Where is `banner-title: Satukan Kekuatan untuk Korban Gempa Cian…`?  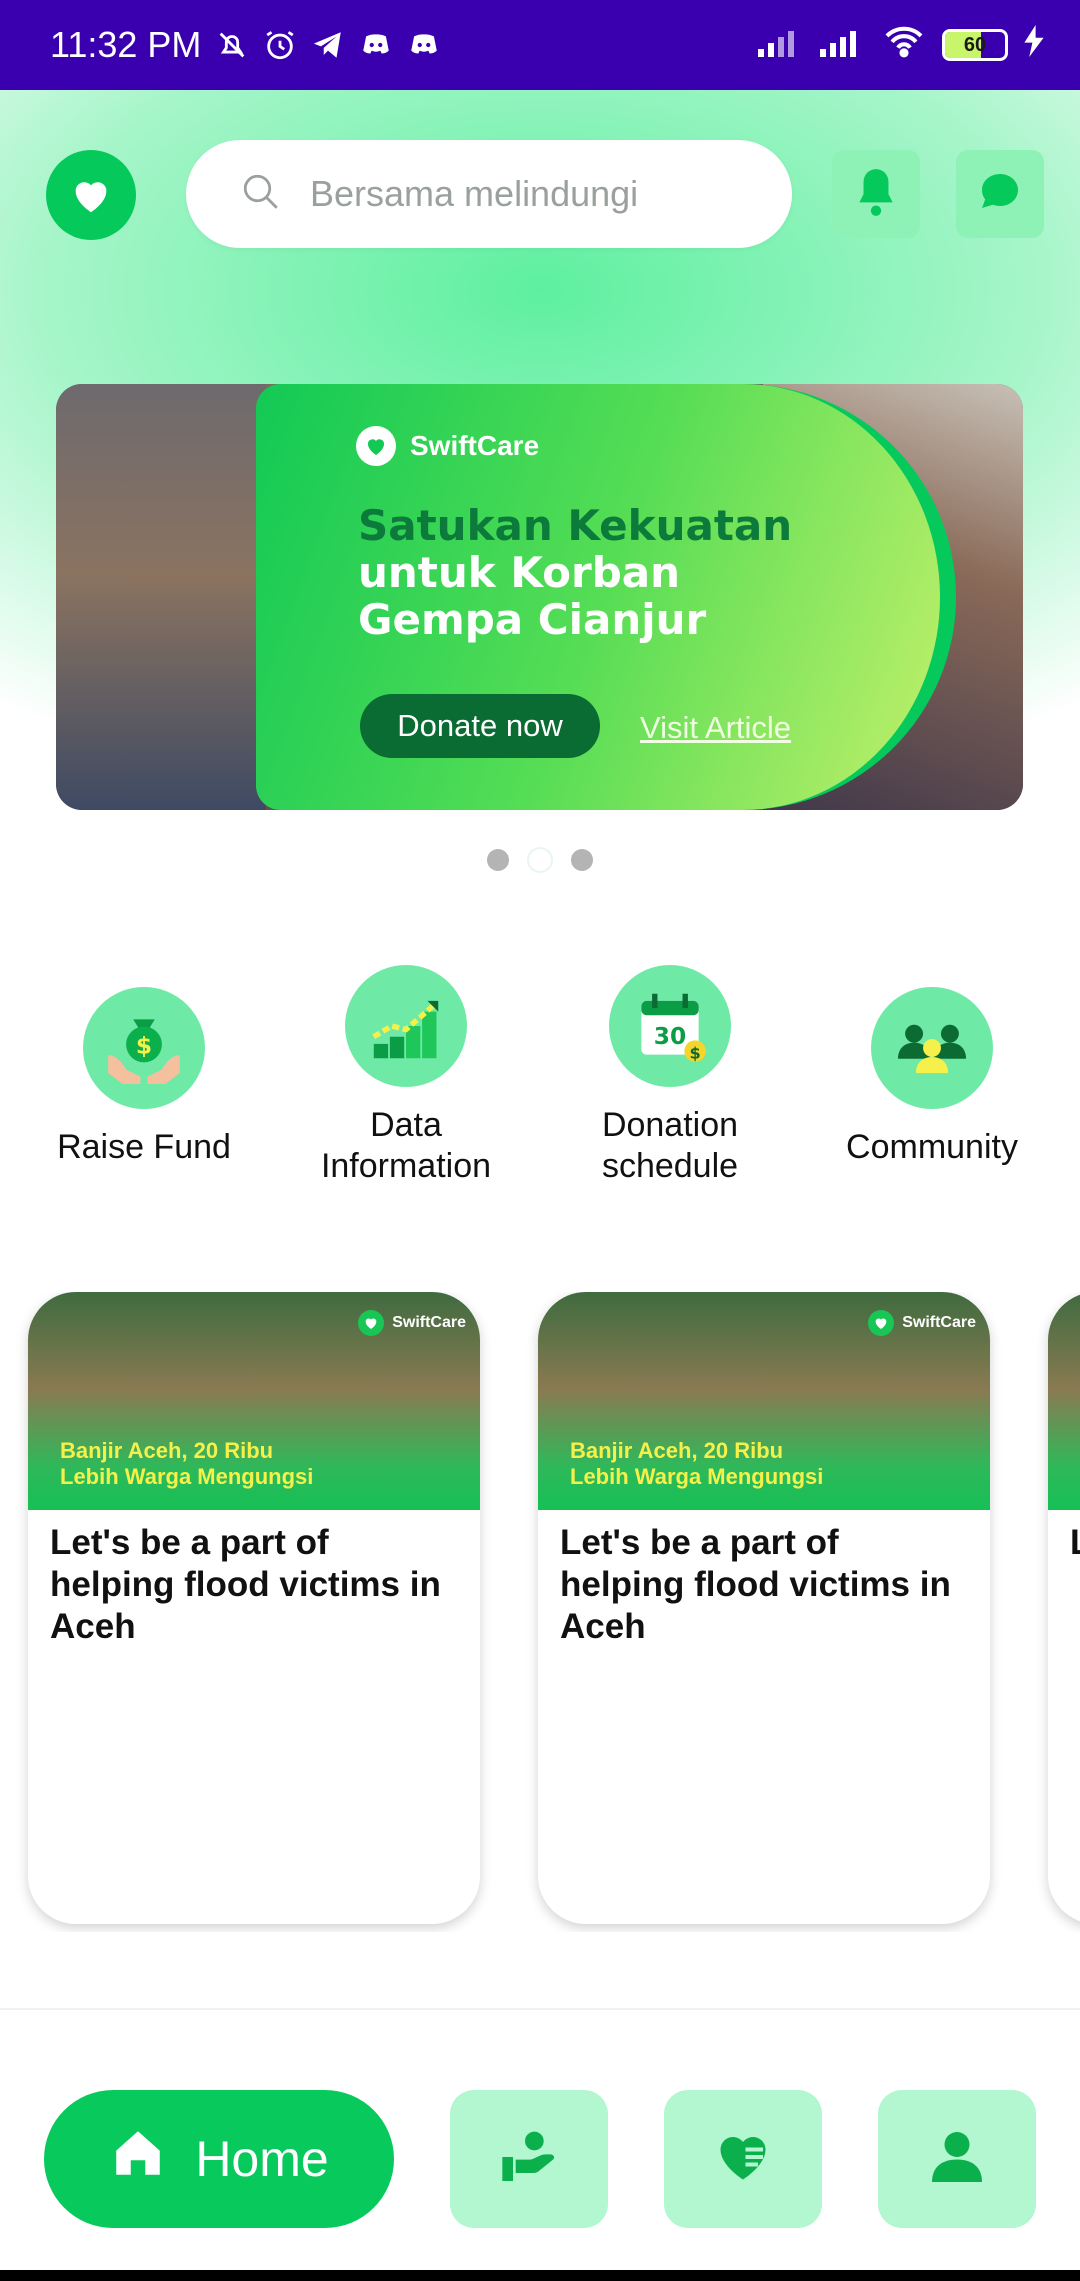 banner-title: Satukan Kekuatan untuk Korban Gempa Cian… is located at coordinates (588, 572).